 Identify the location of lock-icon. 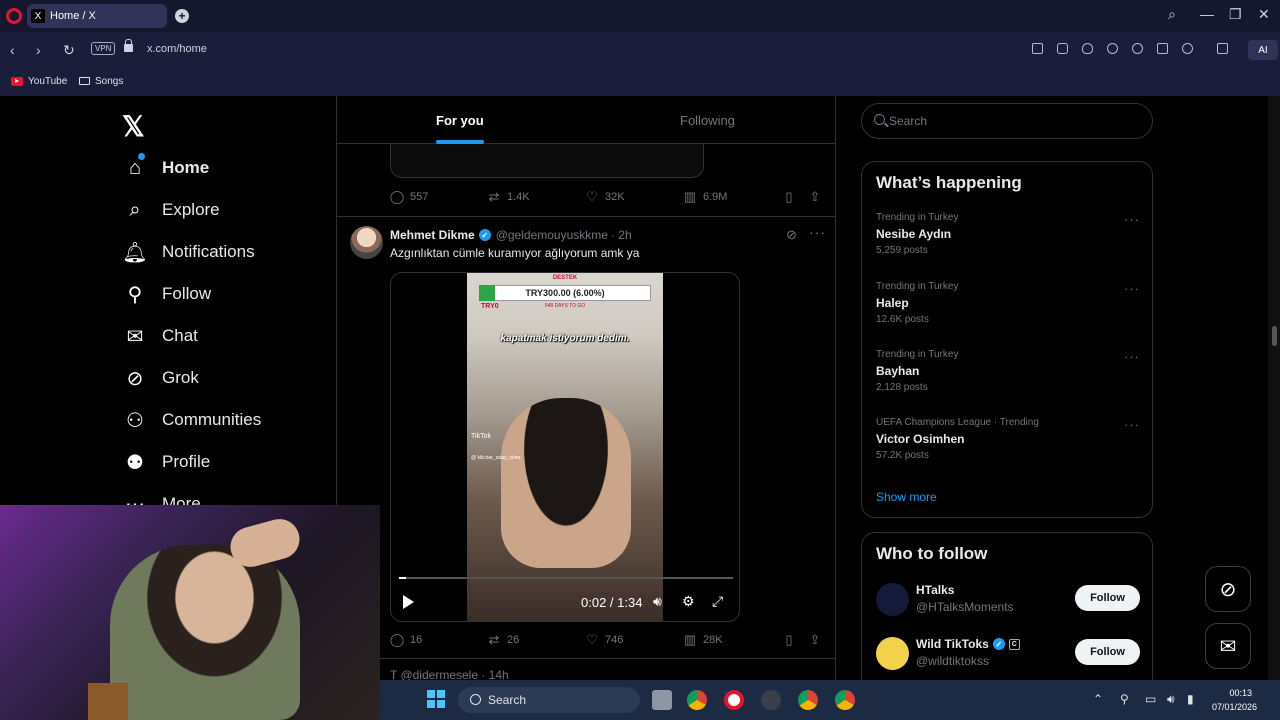
(128, 45).